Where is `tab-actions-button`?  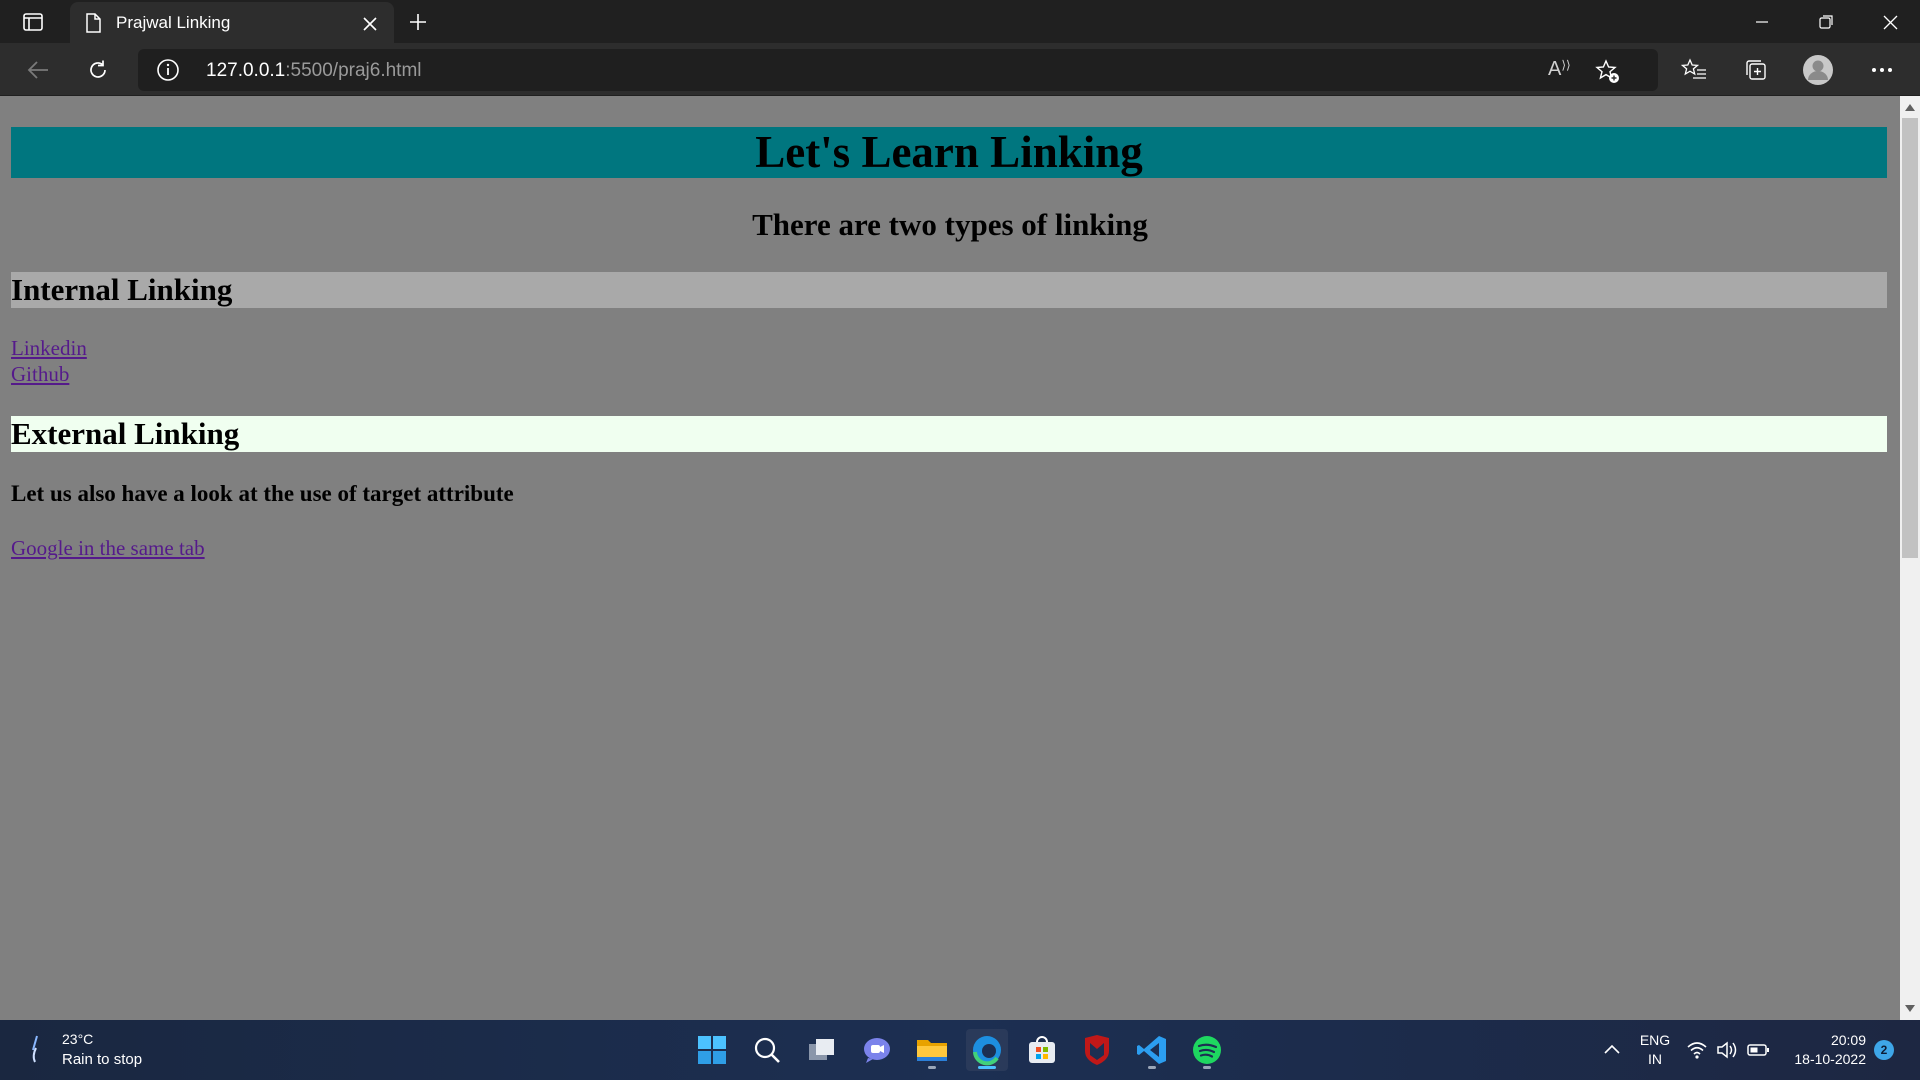 tab-actions-button is located at coordinates (33, 22).